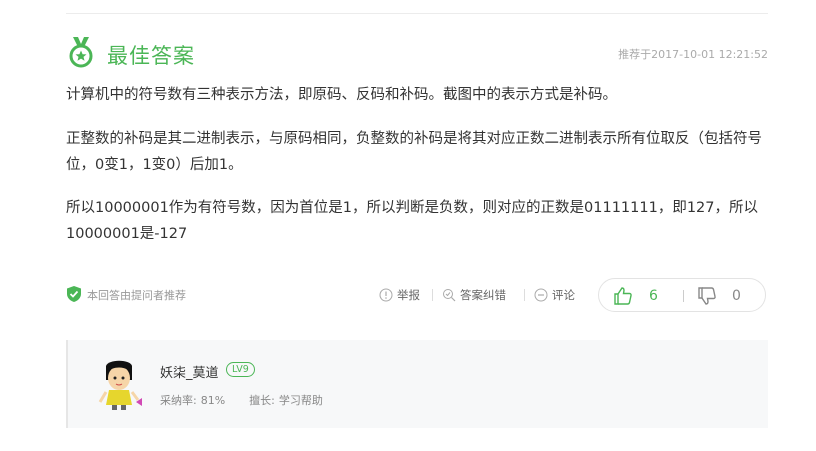 Image resolution: width=816 pixels, height=451 pixels. What do you see at coordinates (417, 53) in the screenshot?
I see `best-answer-header: 最佳答案 推荐于2017-10-01 12:21:52` at bounding box center [417, 53].